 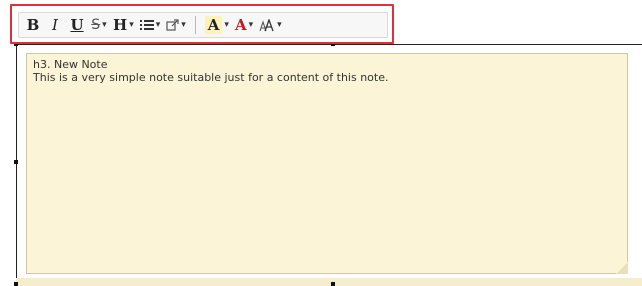 I want to click on heading-icon: H, so click(x=120, y=25).